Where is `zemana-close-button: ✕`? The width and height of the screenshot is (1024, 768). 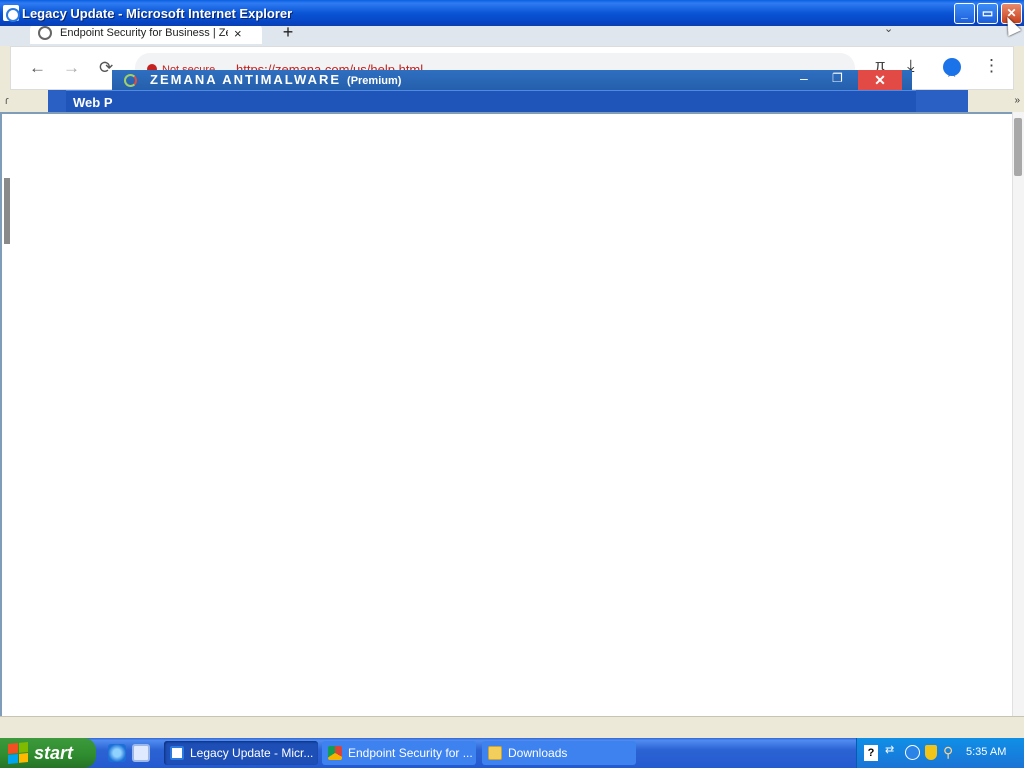
zemana-close-button: ✕ is located at coordinates (880, 80).